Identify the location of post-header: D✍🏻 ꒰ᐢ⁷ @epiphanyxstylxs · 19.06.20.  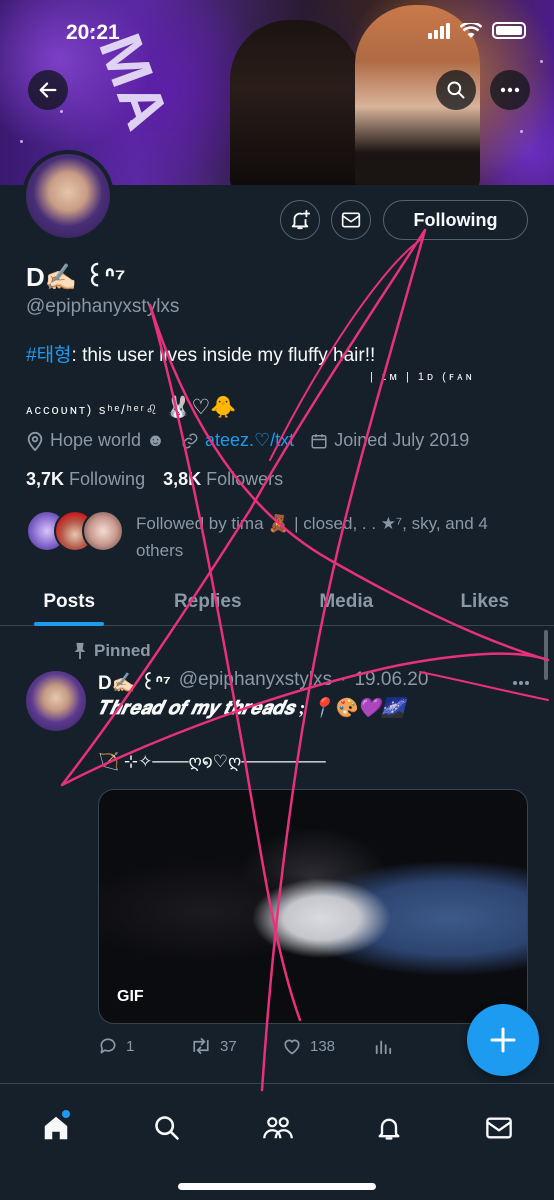
(263, 682).